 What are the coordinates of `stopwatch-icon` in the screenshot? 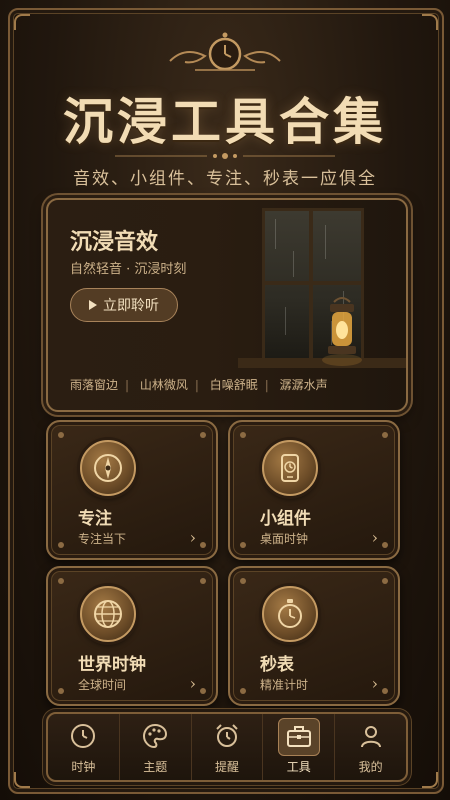 It's located at (290, 614).